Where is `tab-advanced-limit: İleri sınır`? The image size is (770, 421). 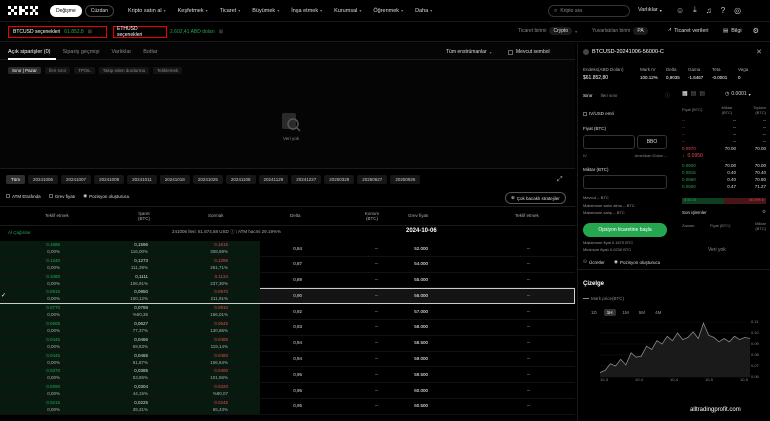
tab-advanced-limit: İleri sınır is located at coordinates (609, 95).